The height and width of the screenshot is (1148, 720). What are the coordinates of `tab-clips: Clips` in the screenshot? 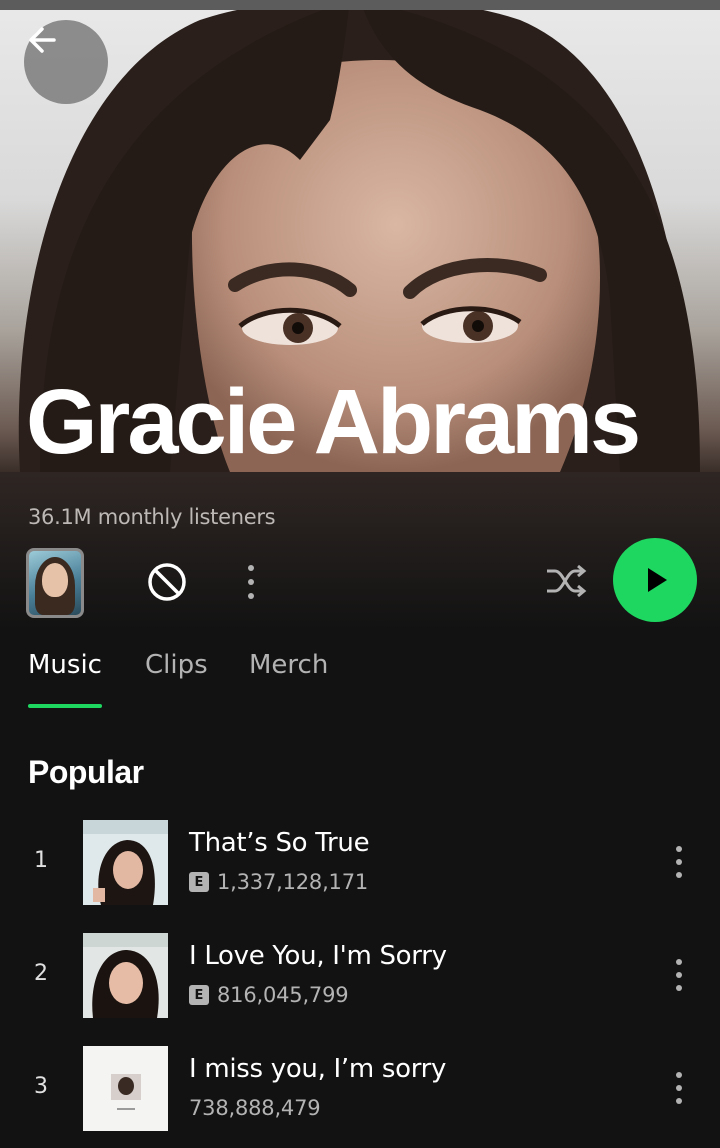 It's located at (176, 665).